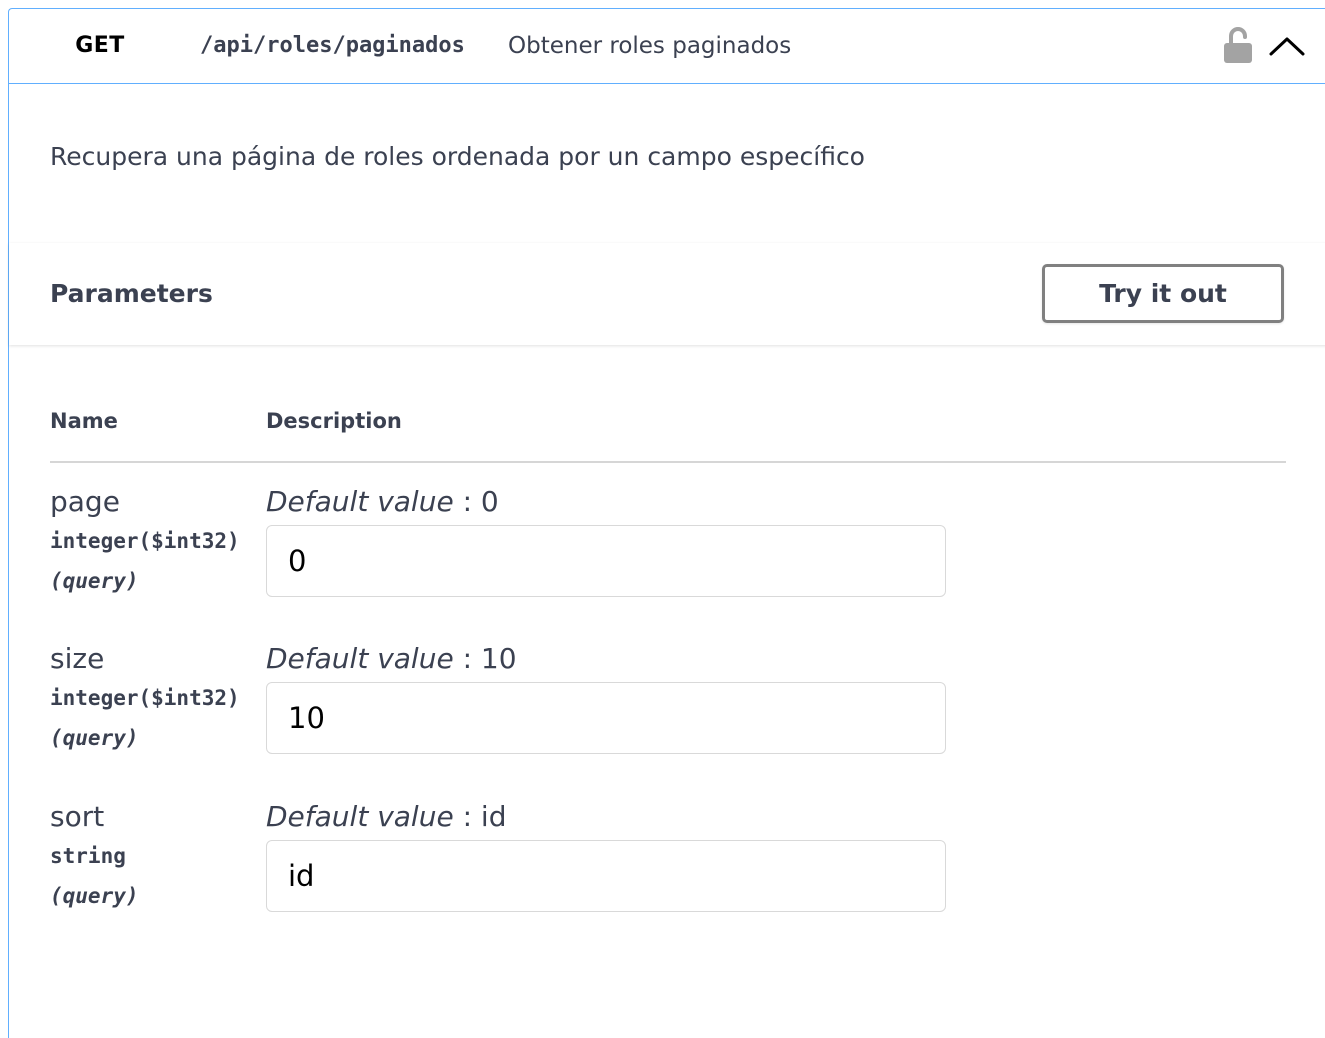  I want to click on parameter-default: Default value : id, so click(386, 816).